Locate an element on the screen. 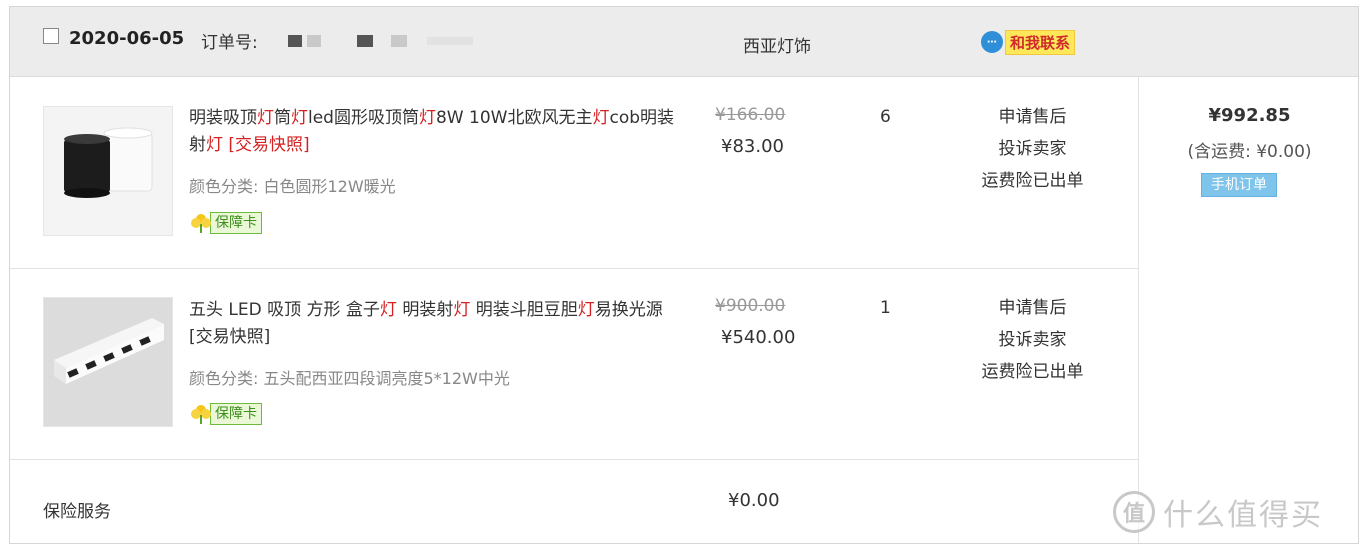  title-text: 五头 LED 吸顶 方形 盒子 is located at coordinates (284, 310).